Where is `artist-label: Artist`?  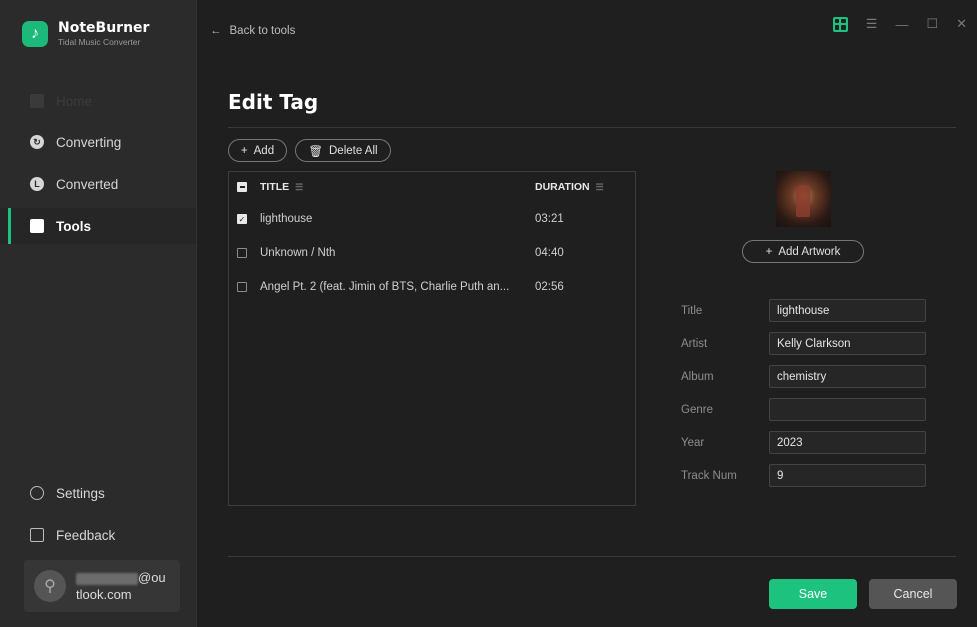 artist-label: Artist is located at coordinates (694, 344).